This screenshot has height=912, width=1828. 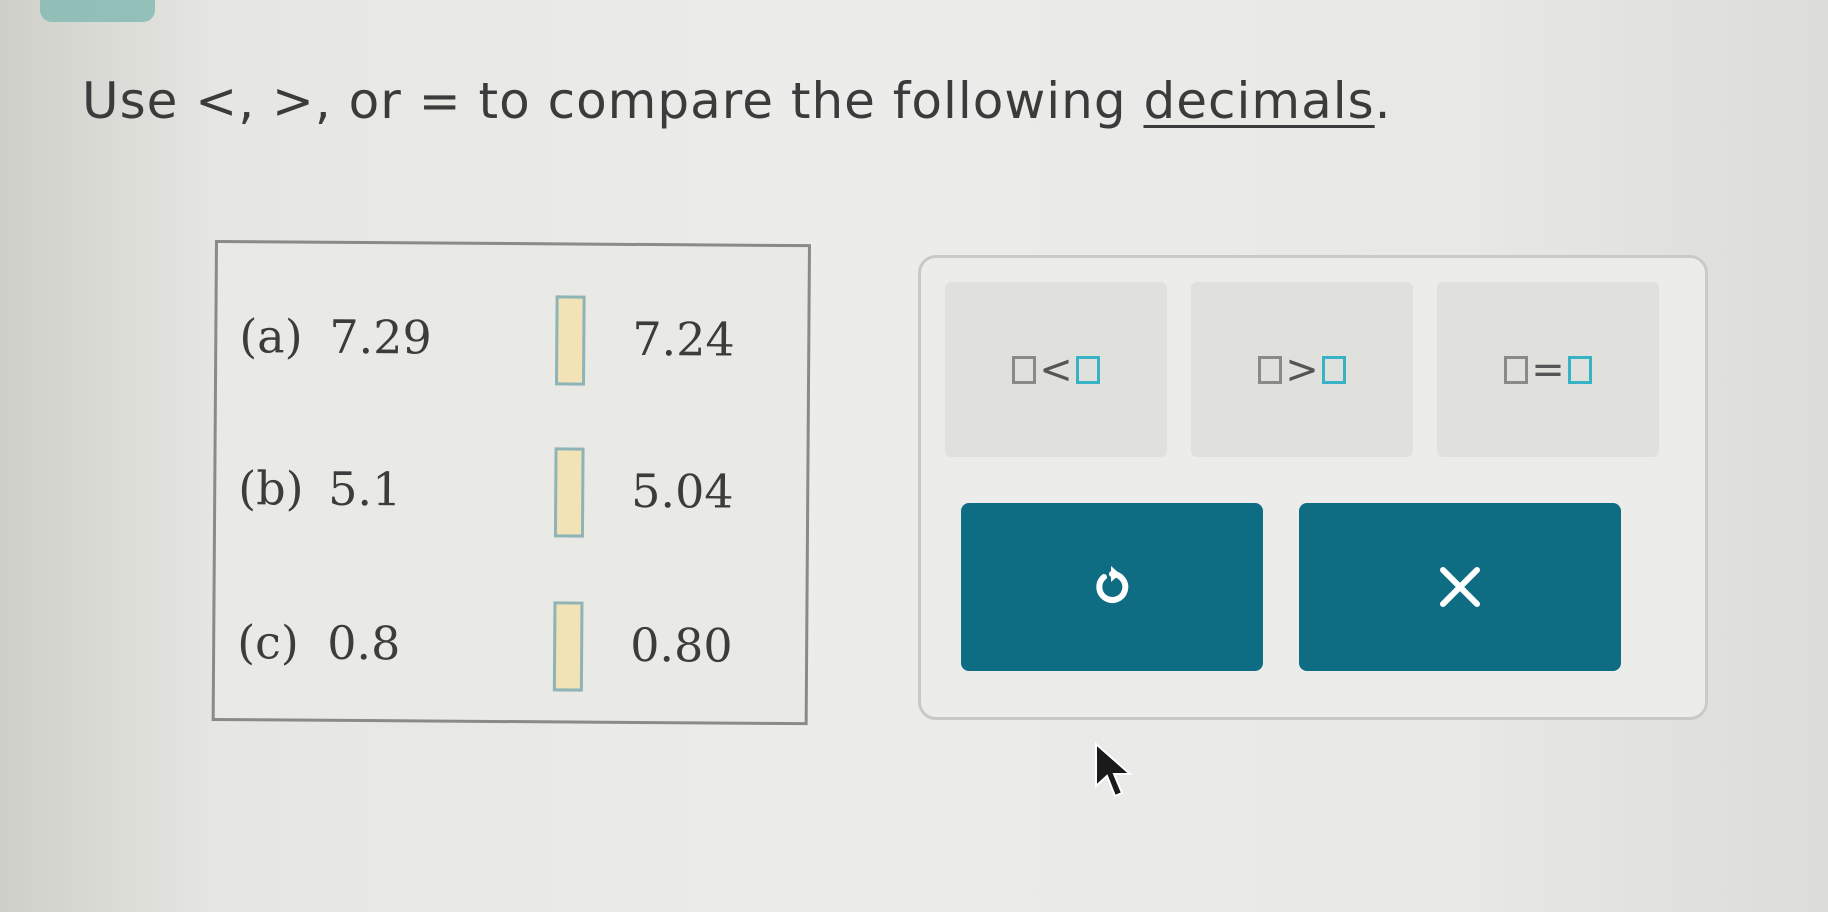 I want to click on problem-right-number: 0.80, so click(x=681, y=645).